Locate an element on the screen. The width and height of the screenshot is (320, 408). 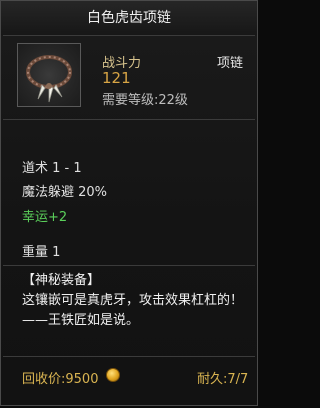
item-icon-frame is located at coordinates (49, 75).